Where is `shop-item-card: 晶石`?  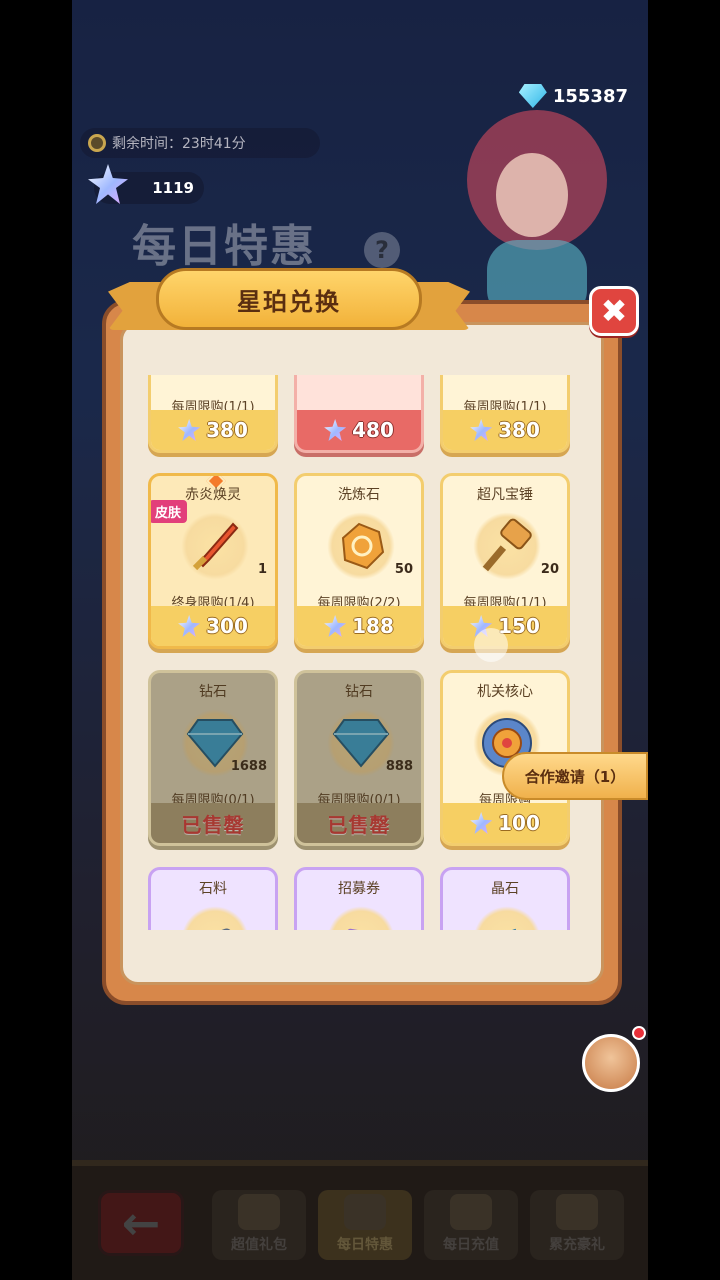
shop-item-card: 晶石 is located at coordinates (505, 898).